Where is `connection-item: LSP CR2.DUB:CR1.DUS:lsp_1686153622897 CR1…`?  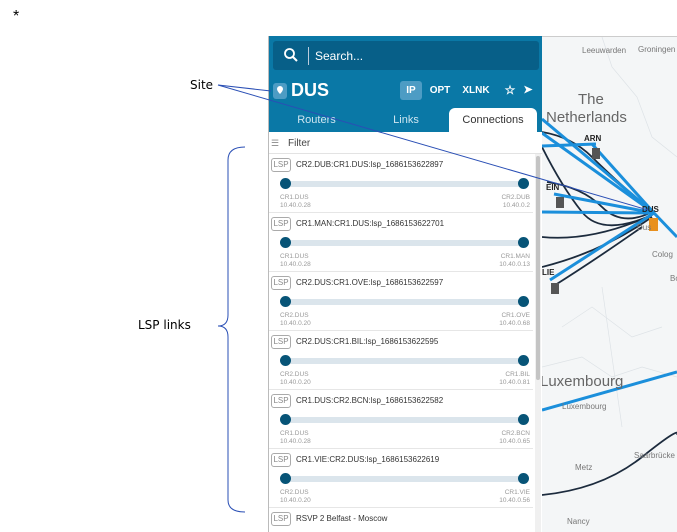
connection-item: LSP CR2.DUB:CR1.DUS:lsp_1686153622897 CR1… is located at coordinates (401, 183).